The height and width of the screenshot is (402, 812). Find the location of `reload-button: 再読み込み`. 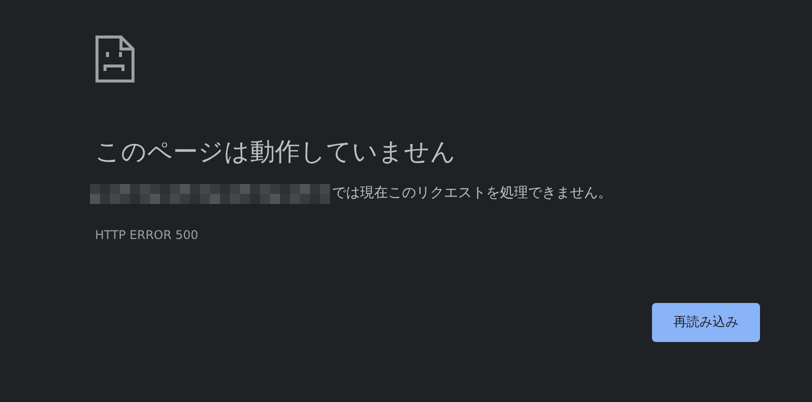

reload-button: 再読み込み is located at coordinates (706, 322).